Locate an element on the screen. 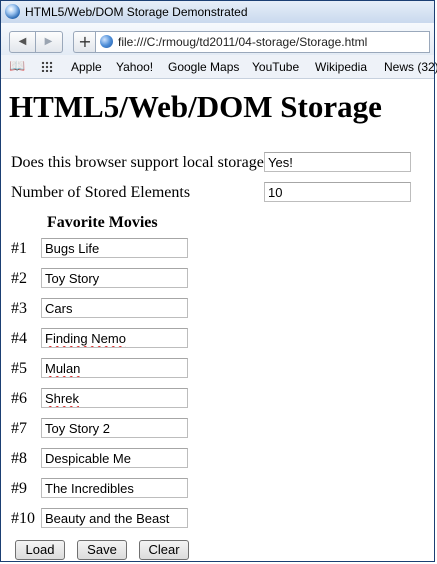  nav-buttons: ◀ ▶ is located at coordinates (36, 42).